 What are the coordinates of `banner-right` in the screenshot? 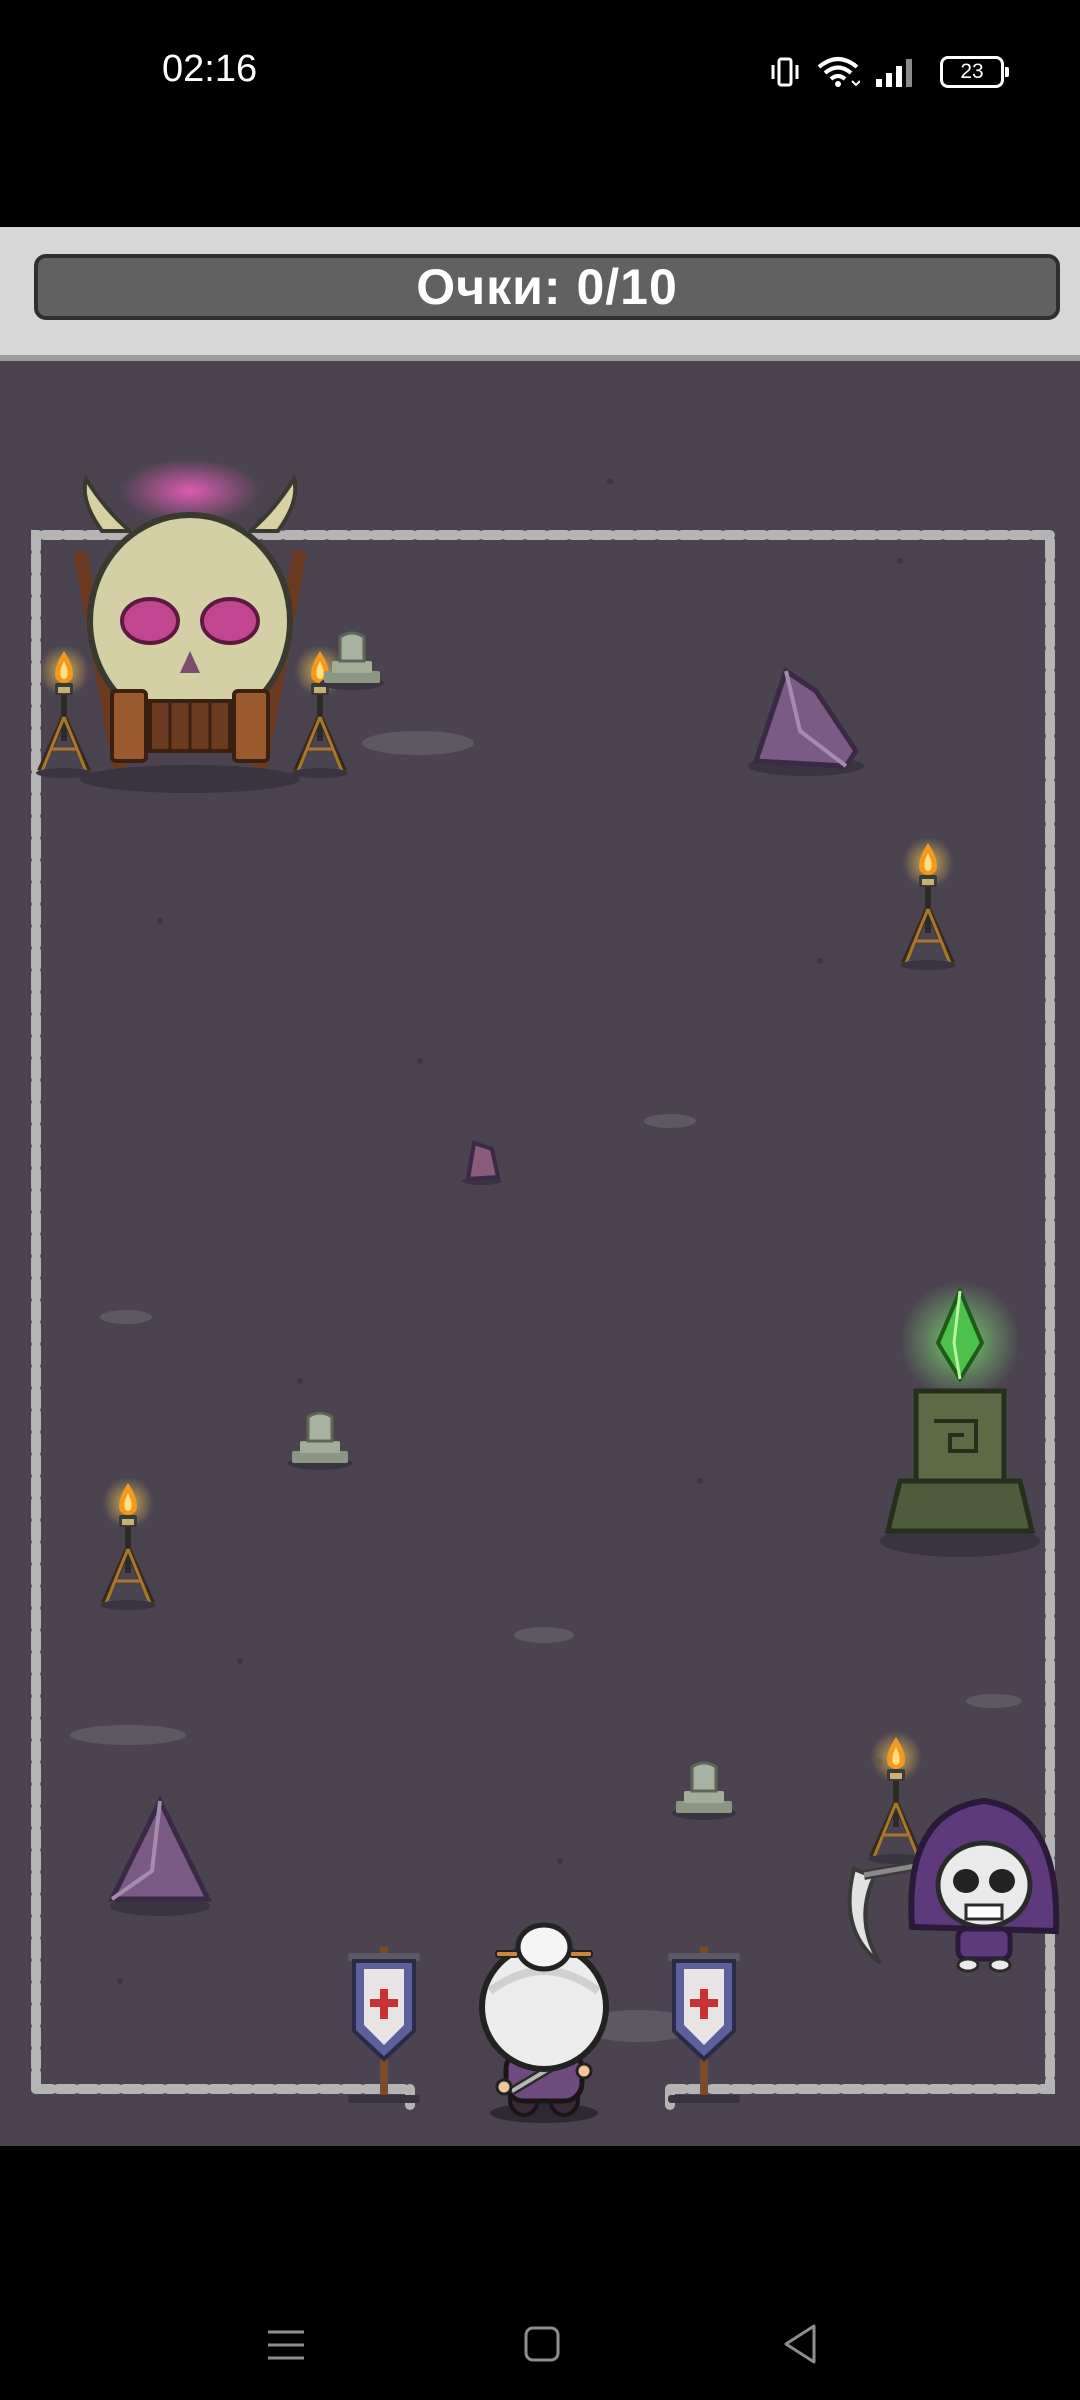 It's located at (704, 2025).